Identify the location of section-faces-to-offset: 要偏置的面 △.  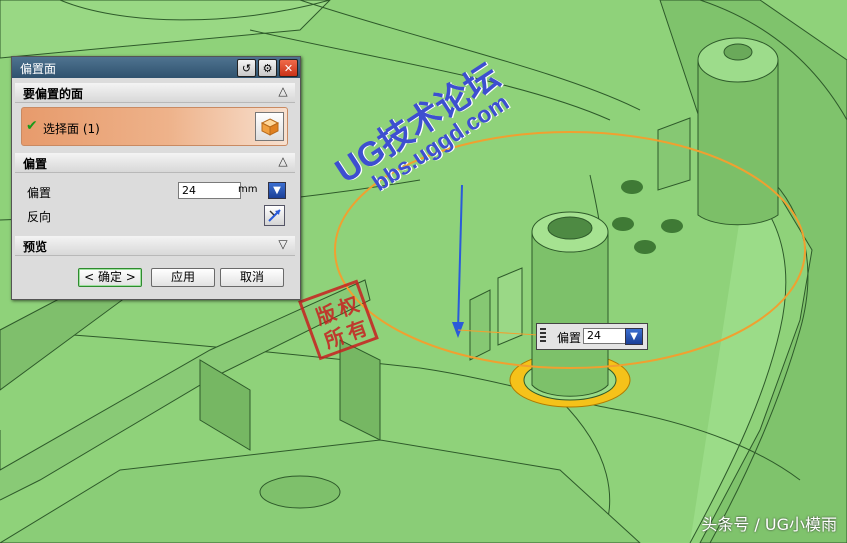
(155, 93).